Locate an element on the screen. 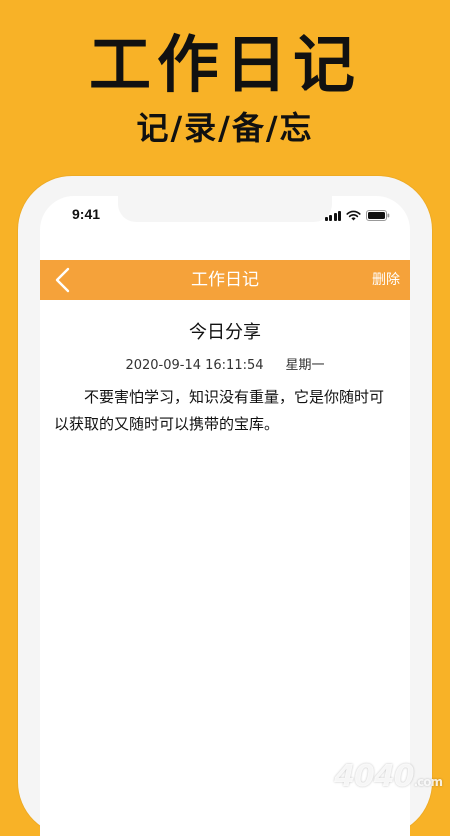 The width and height of the screenshot is (450, 836). watermark-suffix: .com is located at coordinates (428, 782).